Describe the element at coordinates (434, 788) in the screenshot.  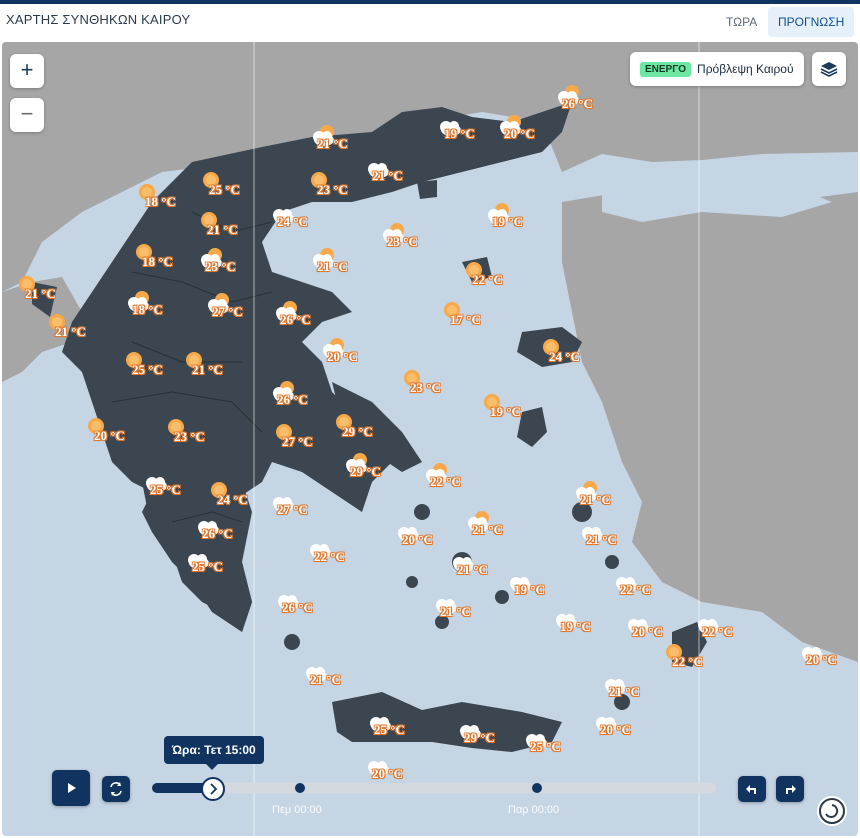
I see `timeline-track` at that location.